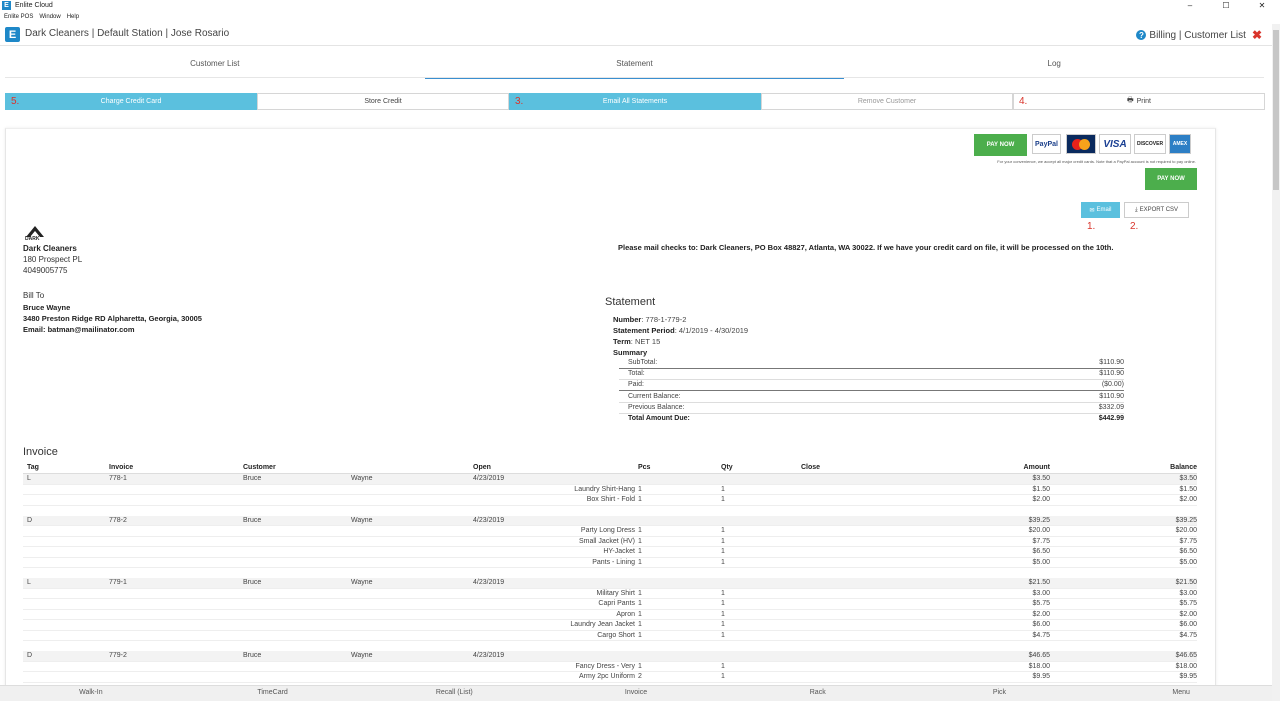 The image size is (1280, 701). I want to click on nav-recall-list: Recall (List), so click(454, 693).